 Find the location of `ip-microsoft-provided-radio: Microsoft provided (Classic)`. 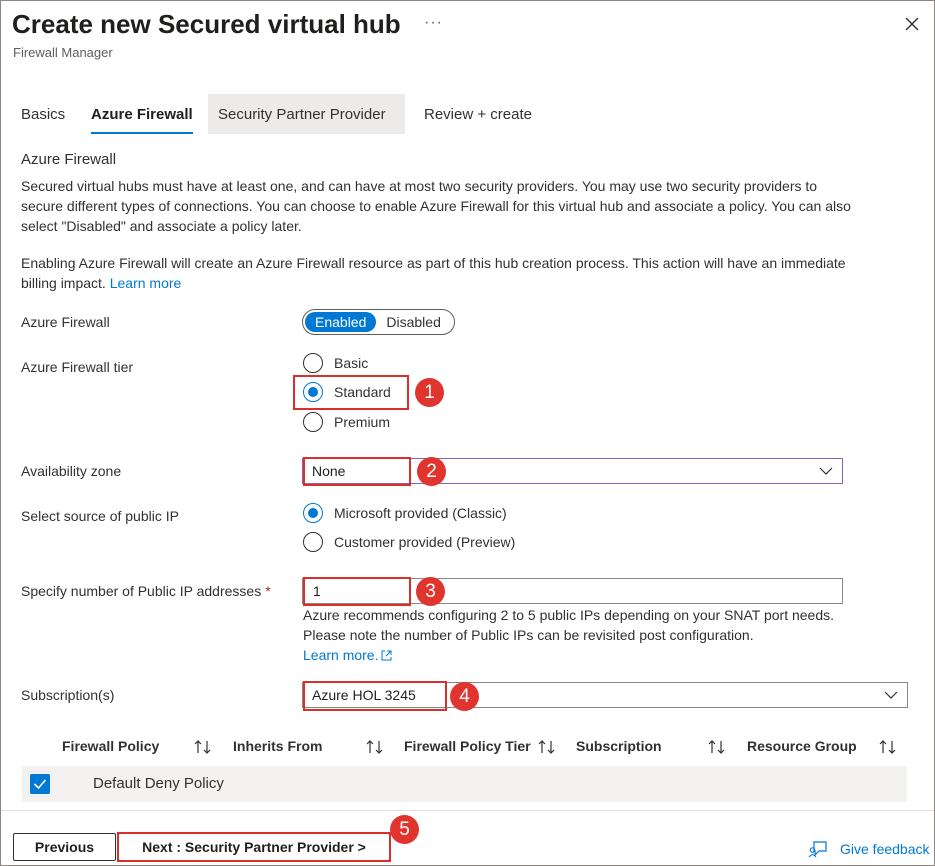

ip-microsoft-provided-radio: Microsoft provided (Classic) is located at coordinates (405, 513).